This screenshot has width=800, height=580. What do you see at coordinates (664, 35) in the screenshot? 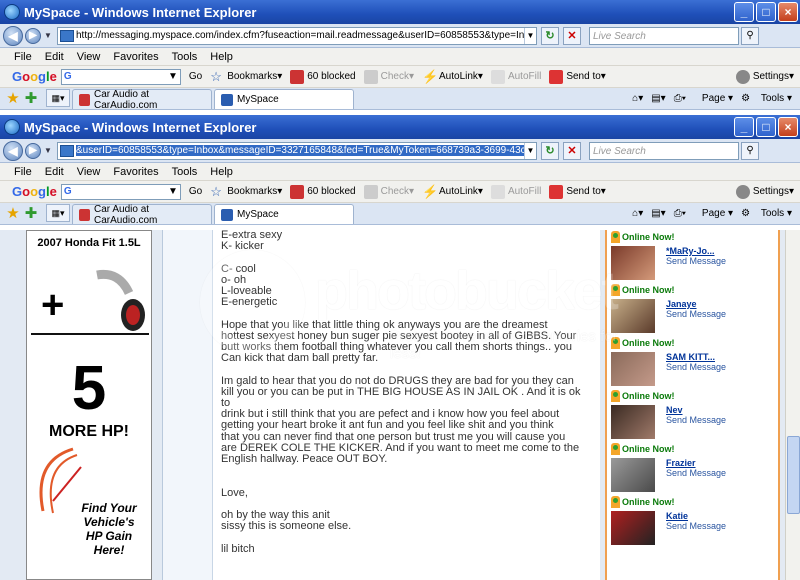
I see `search-input: Live Search` at bounding box center [664, 35].